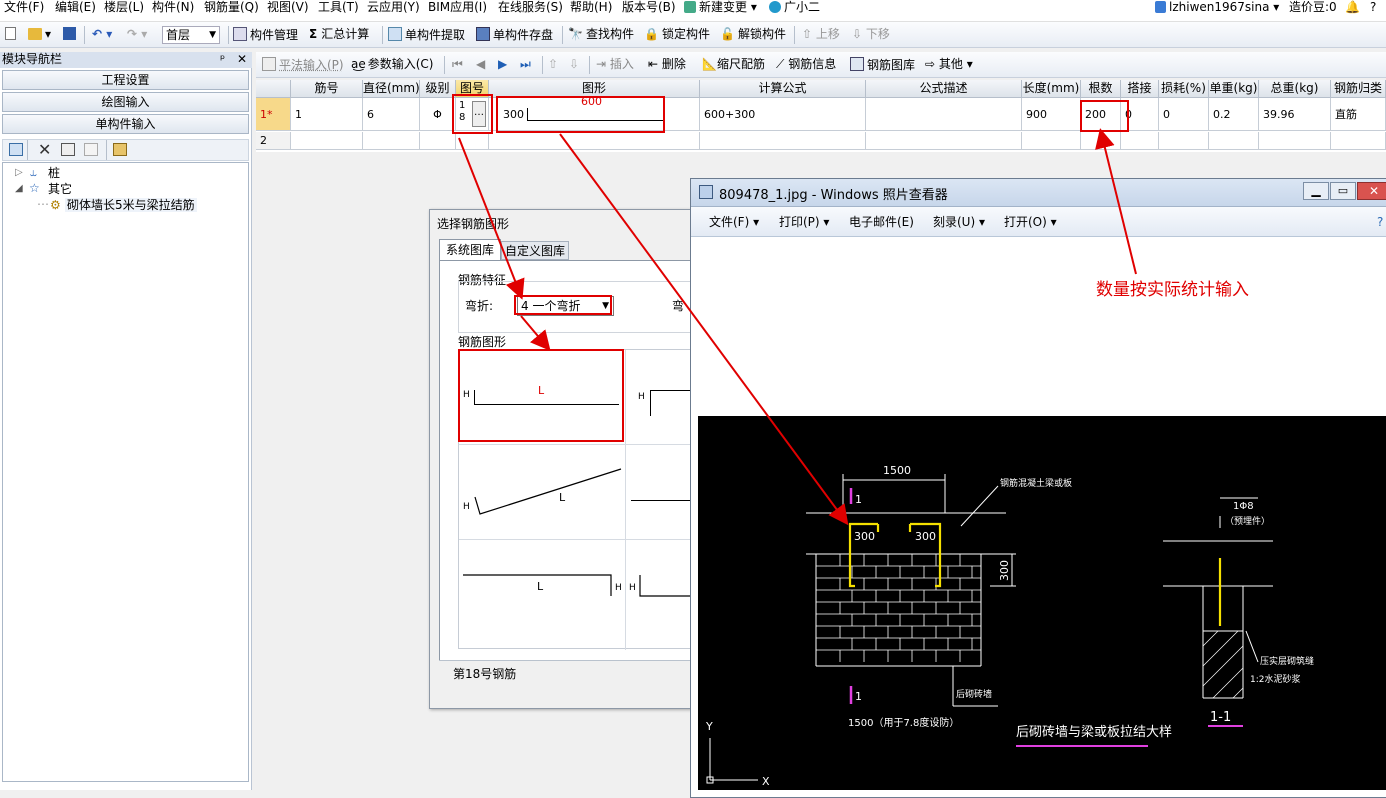 The height and width of the screenshot is (798, 1386). Describe the element at coordinates (491, 218) in the screenshot. I see `arrow-to-bend-select` at that location.